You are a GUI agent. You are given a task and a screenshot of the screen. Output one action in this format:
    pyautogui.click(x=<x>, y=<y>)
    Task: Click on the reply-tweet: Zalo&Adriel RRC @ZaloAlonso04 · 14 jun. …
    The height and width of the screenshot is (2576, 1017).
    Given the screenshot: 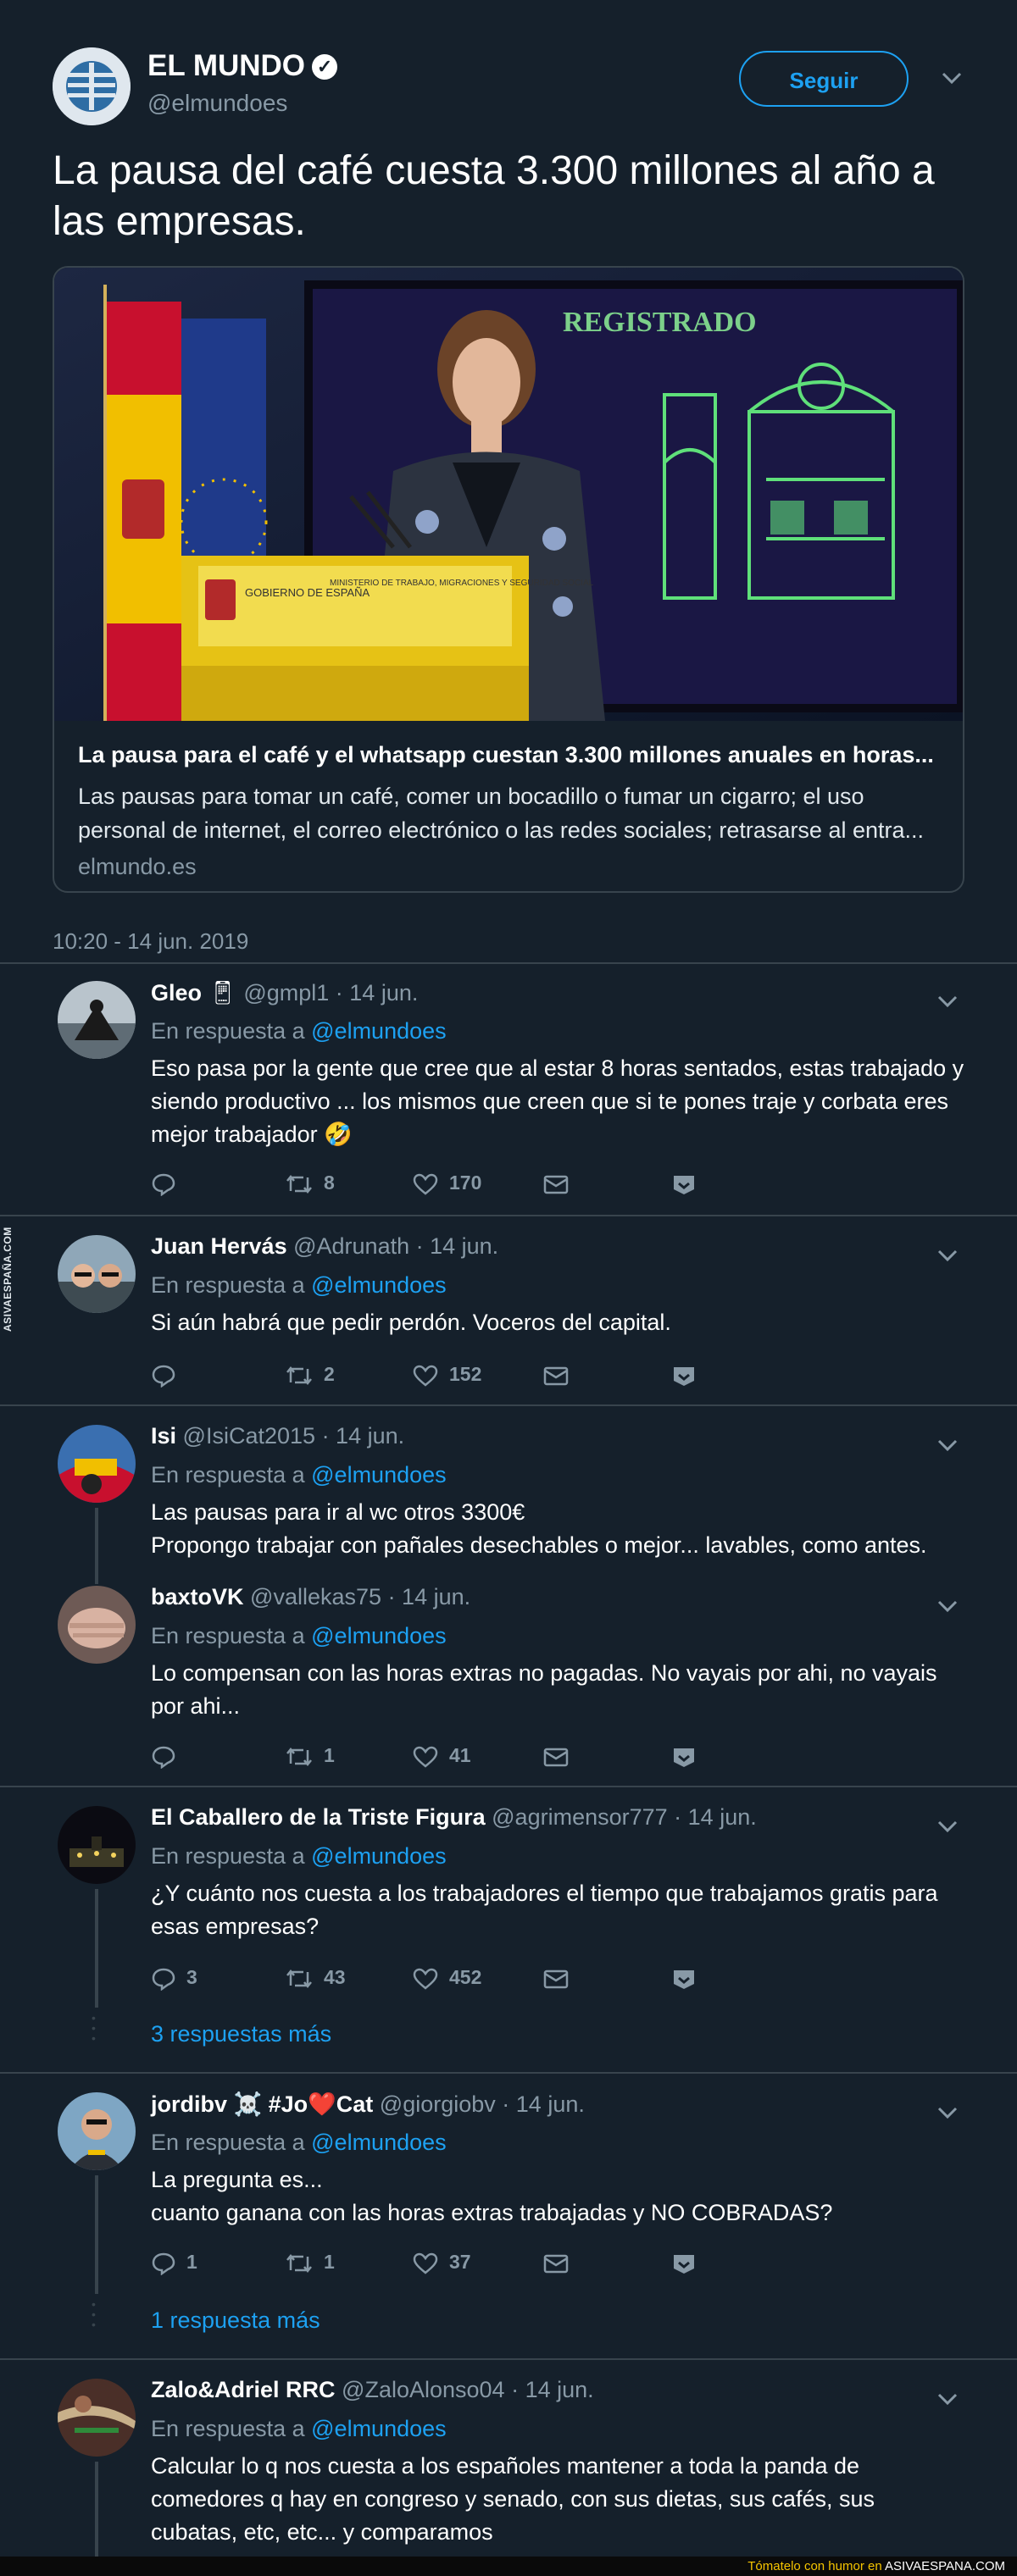 What is the action you would take?
    pyautogui.click(x=508, y=2458)
    